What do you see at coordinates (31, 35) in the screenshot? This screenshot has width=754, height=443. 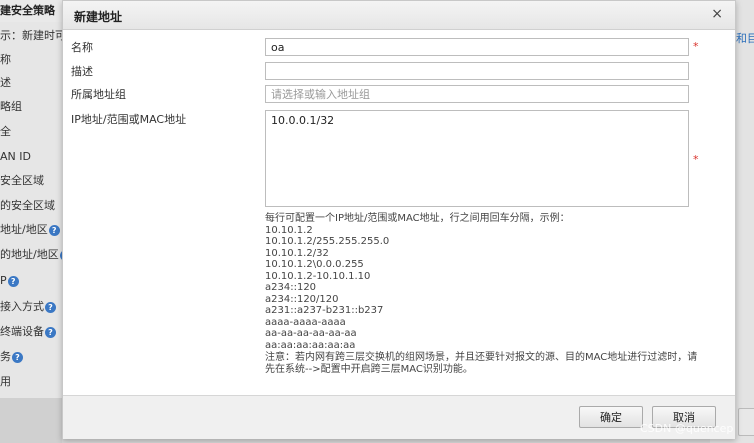 I see `background-row: 示：新建时可` at bounding box center [31, 35].